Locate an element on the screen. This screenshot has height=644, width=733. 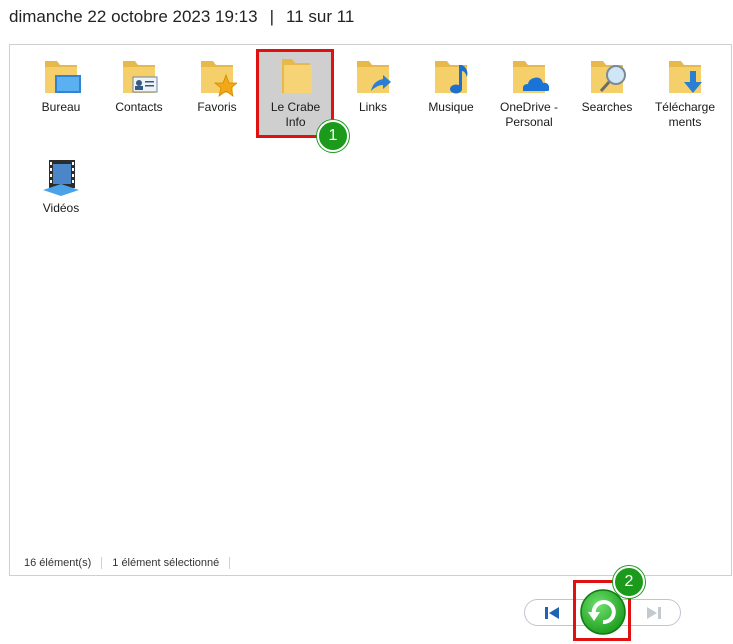
folder-item-label: Télécharge ments is located at coordinates (685, 115).